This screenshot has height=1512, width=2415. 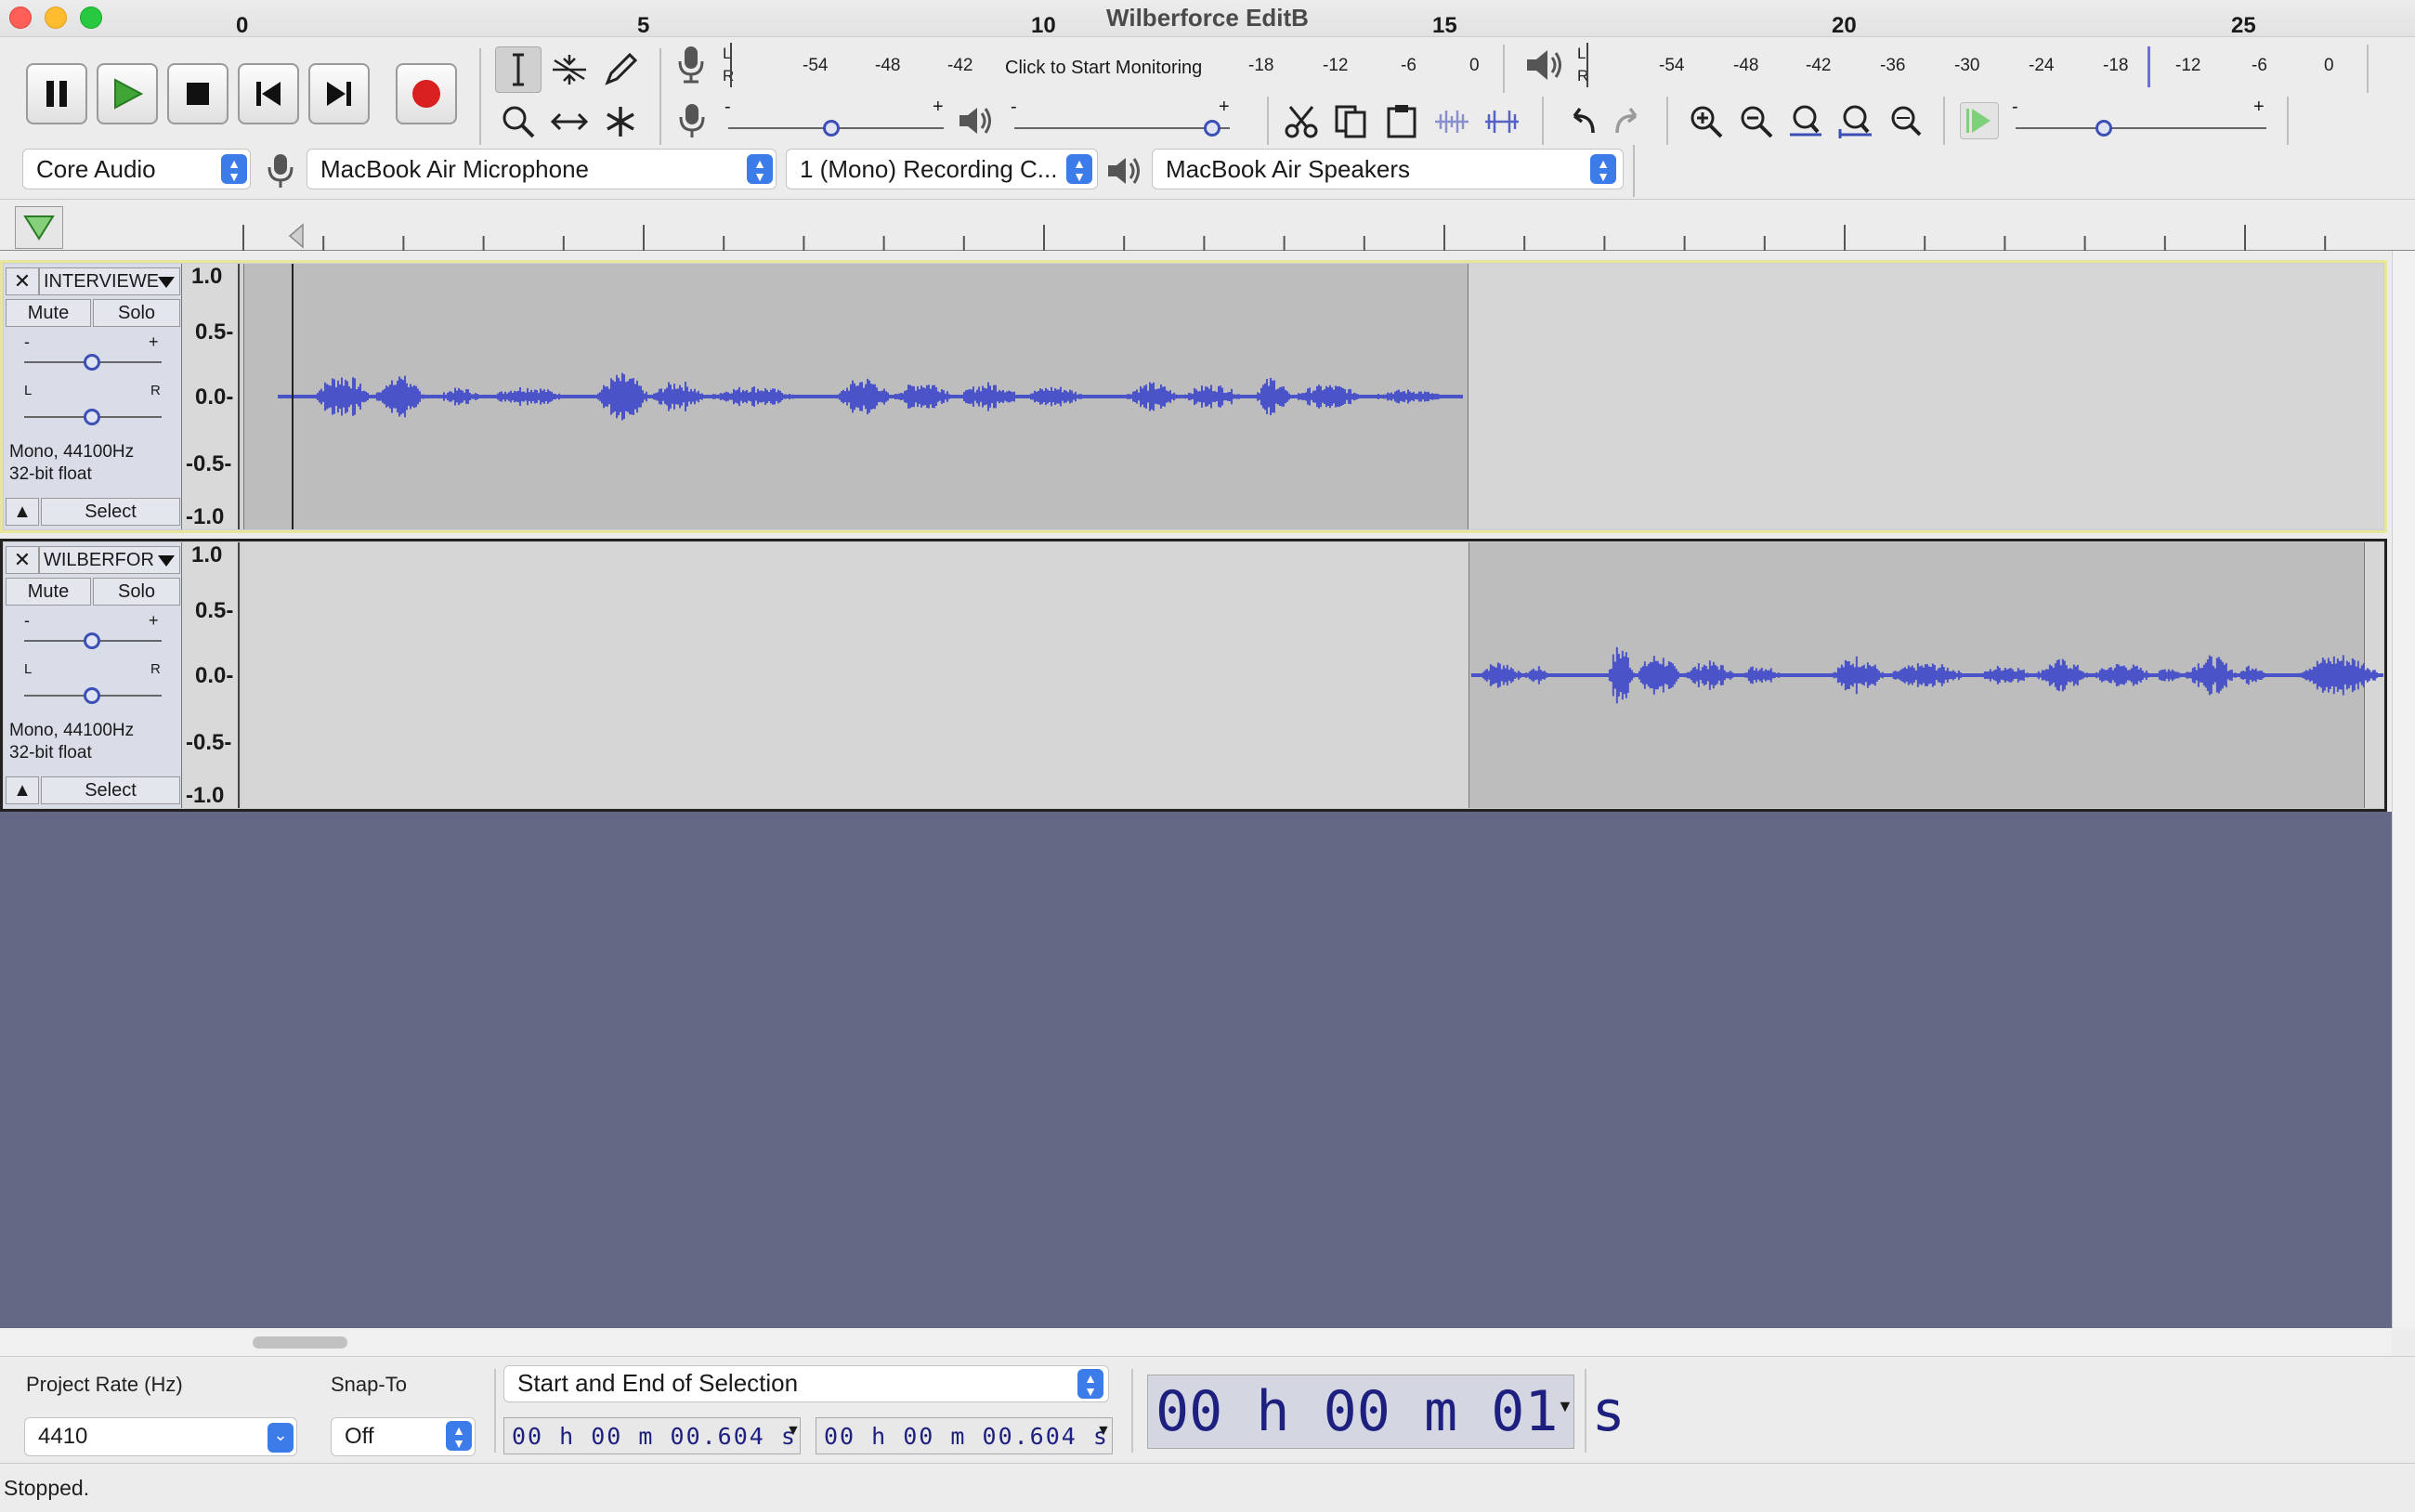 What do you see at coordinates (459, 1436) in the screenshot?
I see `snap-to-dropdown-arrow: ▲ ▼` at bounding box center [459, 1436].